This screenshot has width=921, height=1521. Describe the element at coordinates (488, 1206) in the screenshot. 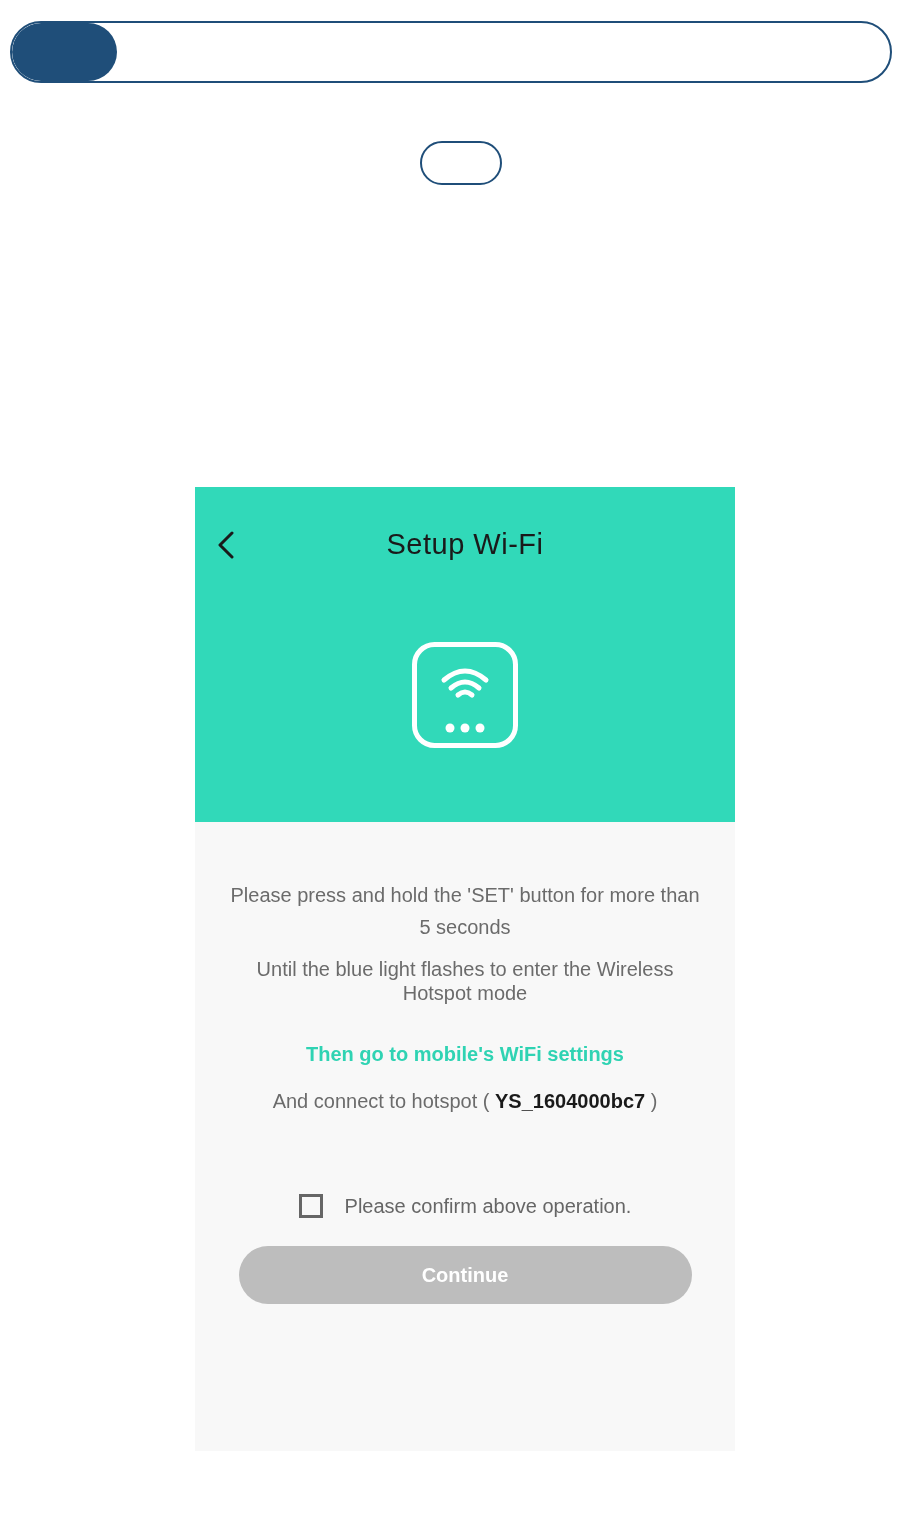

I see `confirm-label: Please confirm above operation.` at that location.